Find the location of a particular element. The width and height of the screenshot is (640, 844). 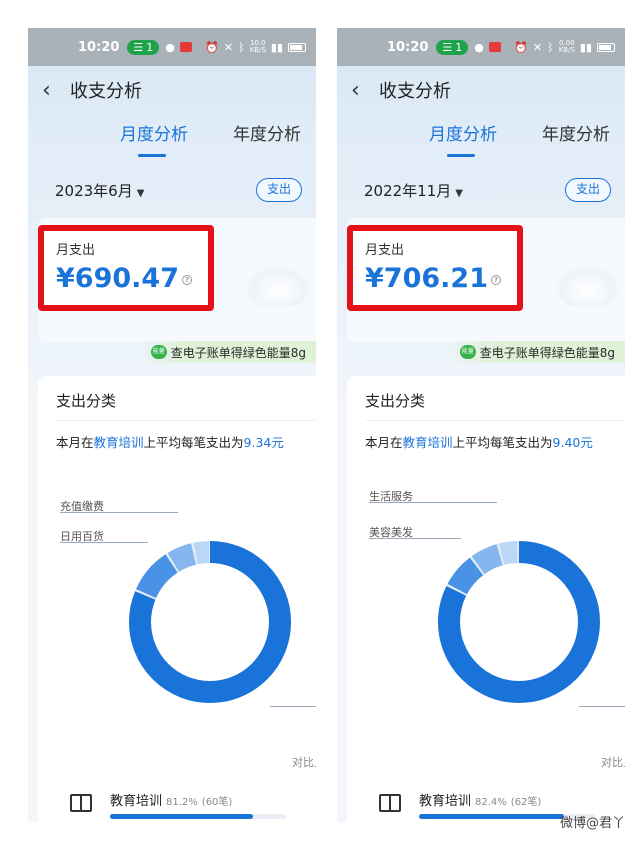

category-percent: 82.4% is located at coordinates (491, 802).